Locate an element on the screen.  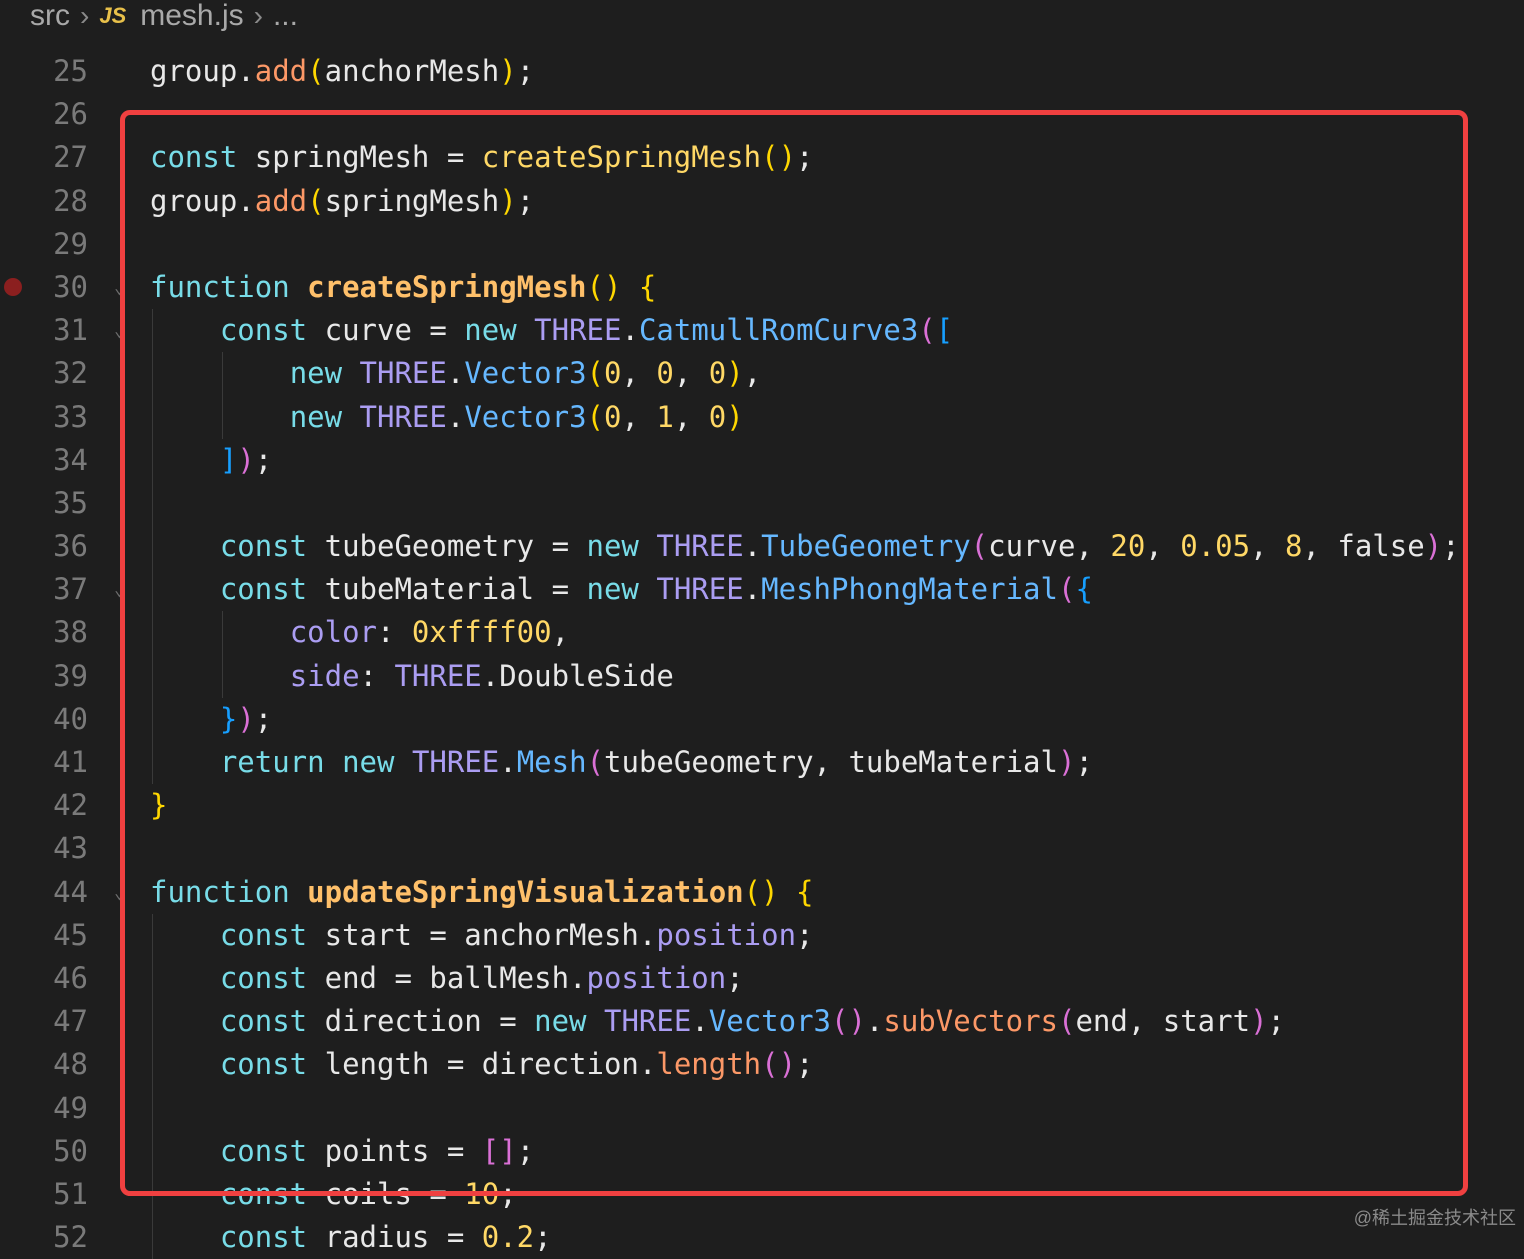
code-token: ( is located at coordinates (595, 373).